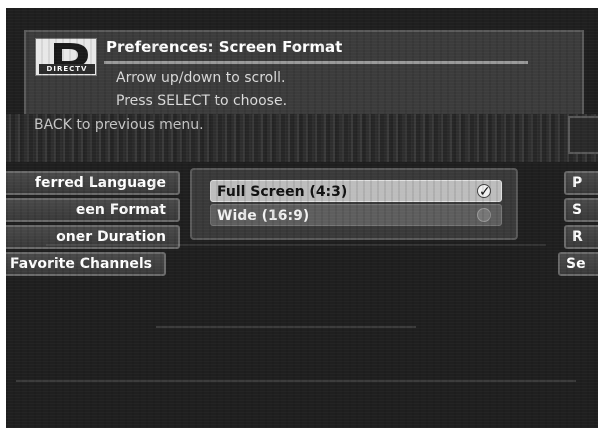 The height and width of the screenshot is (428, 598). I want to click on option-label: Full Screen (4:3), so click(282, 192).